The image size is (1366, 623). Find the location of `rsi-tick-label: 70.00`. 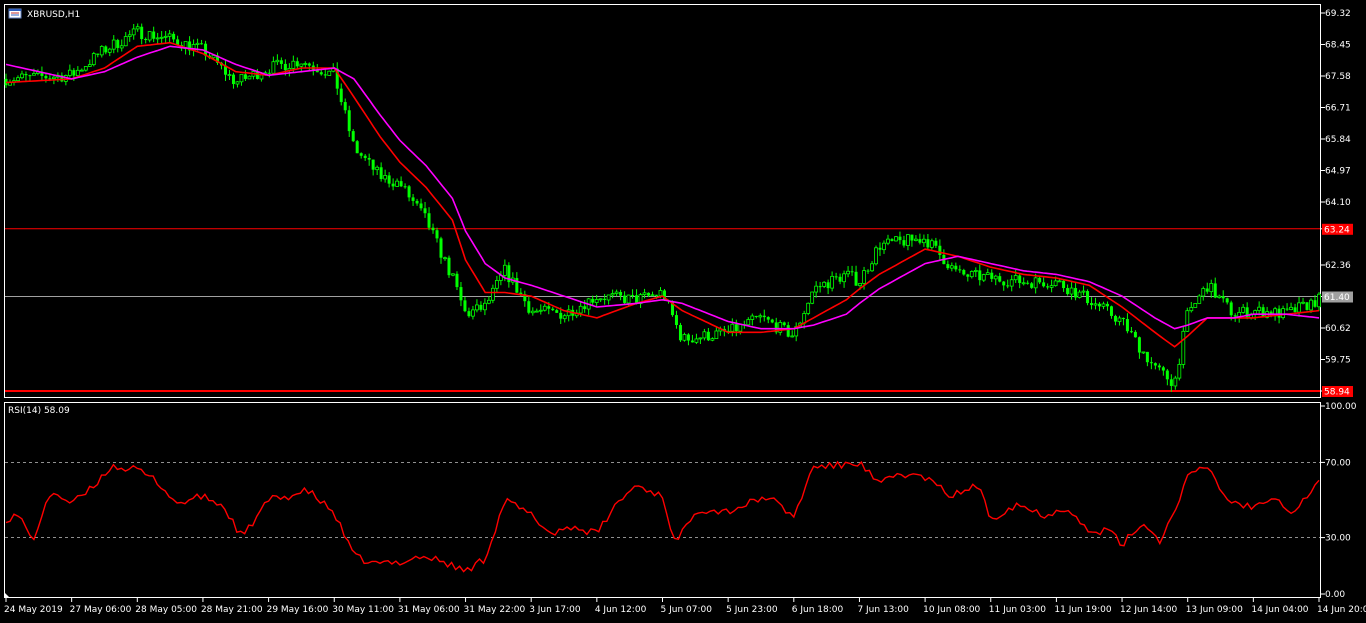

rsi-tick-label: 70.00 is located at coordinates (1338, 463).